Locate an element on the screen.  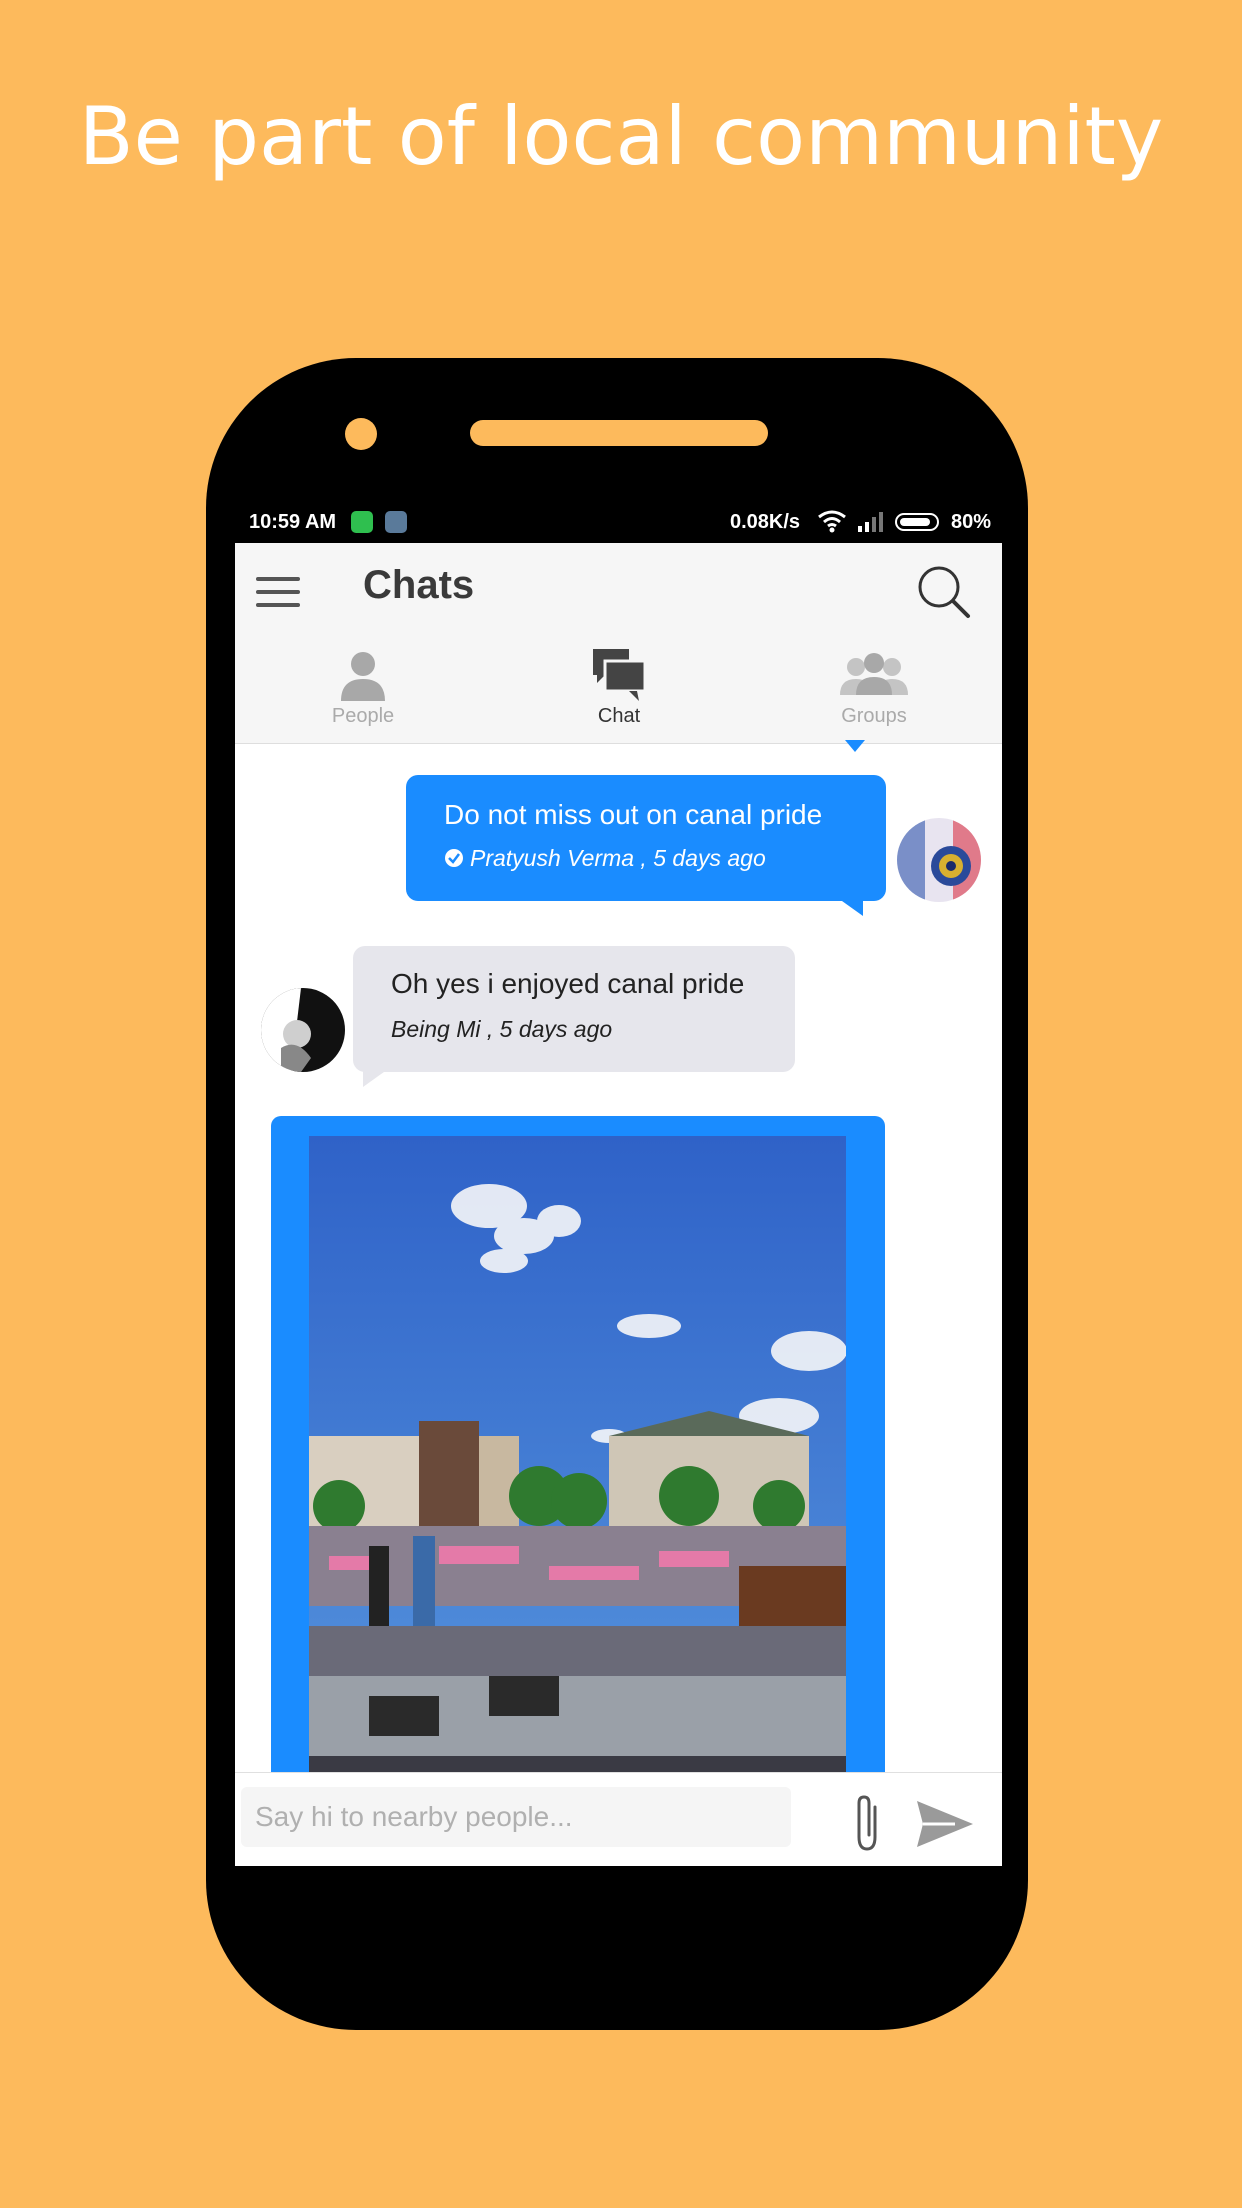
signal-icon is located at coordinates (870, 522).